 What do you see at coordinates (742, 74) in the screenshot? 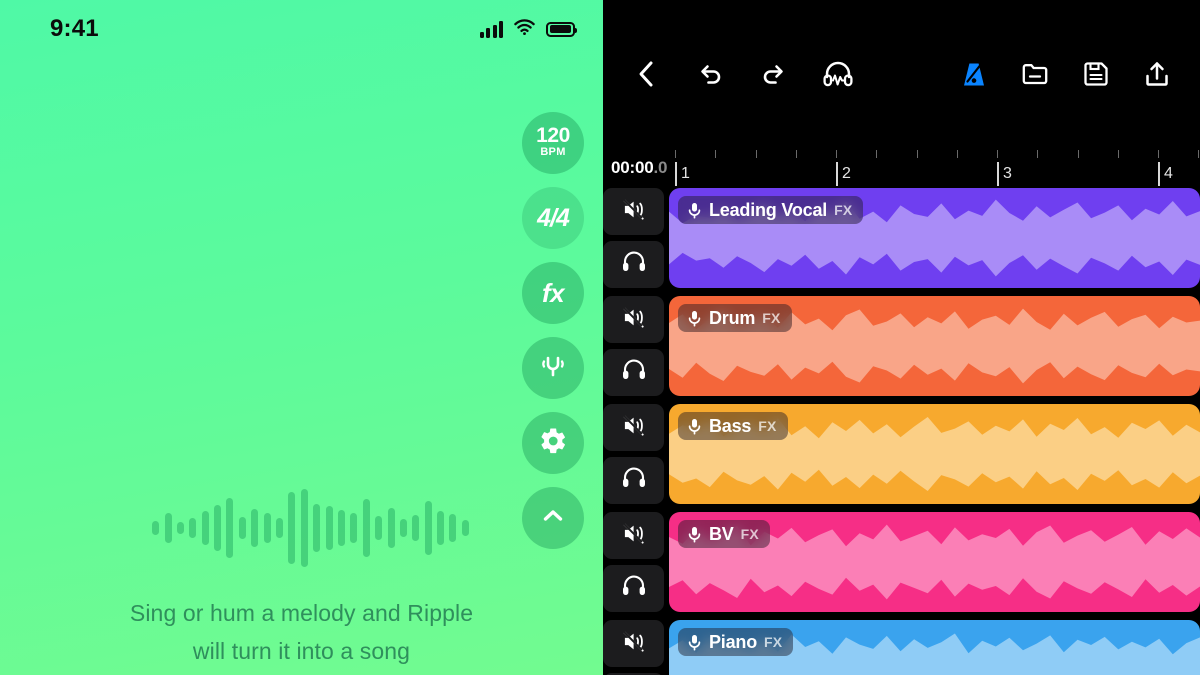
I see `toolbar-left-group` at bounding box center [742, 74].